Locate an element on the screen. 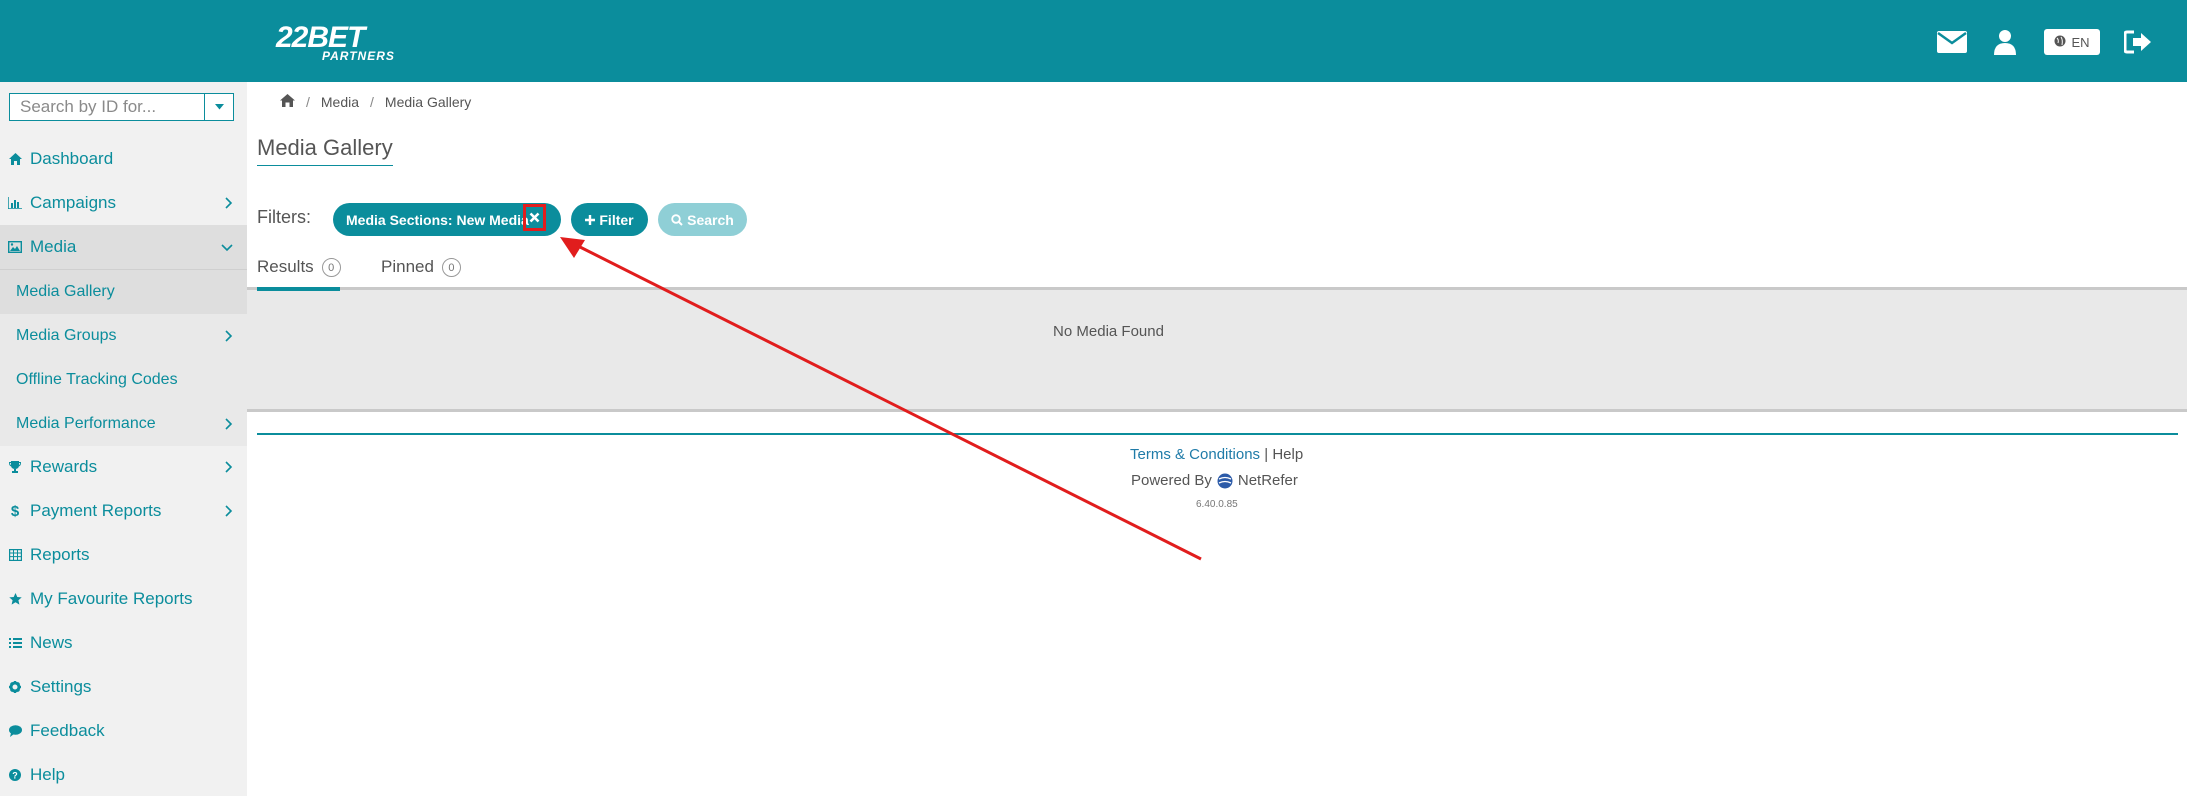 The width and height of the screenshot is (2187, 797). remove-filter-button is located at coordinates (534, 217).